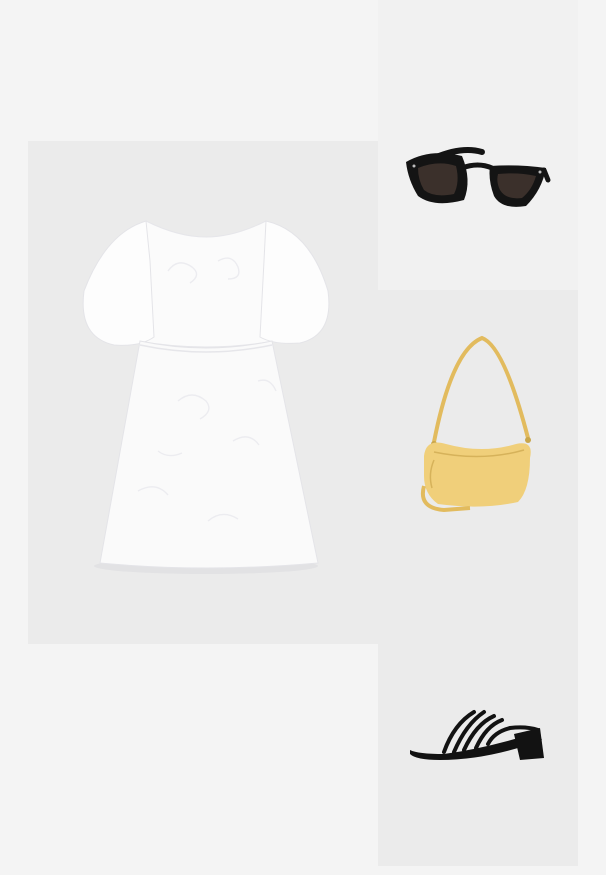 This screenshot has width=606, height=875. What do you see at coordinates (477, 735) in the screenshot?
I see `sandals-image` at bounding box center [477, 735].